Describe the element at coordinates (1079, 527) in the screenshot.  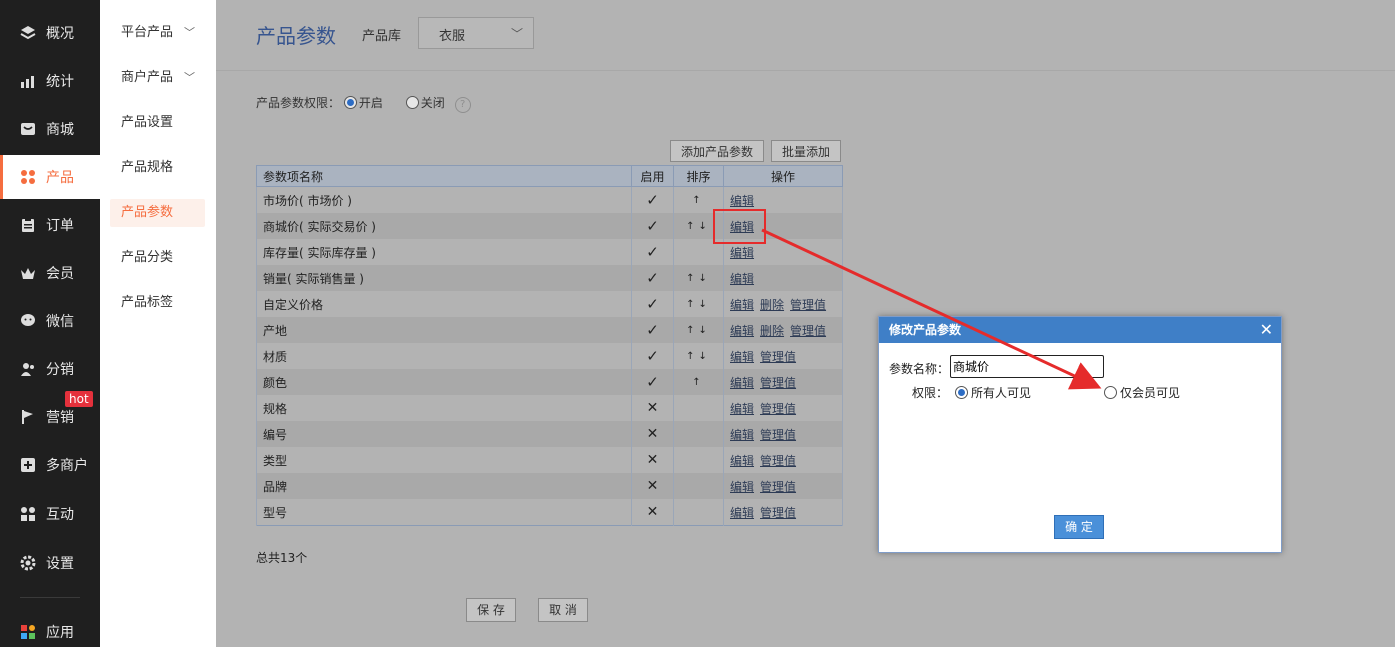
I see `confirm-button: 确 定` at that location.